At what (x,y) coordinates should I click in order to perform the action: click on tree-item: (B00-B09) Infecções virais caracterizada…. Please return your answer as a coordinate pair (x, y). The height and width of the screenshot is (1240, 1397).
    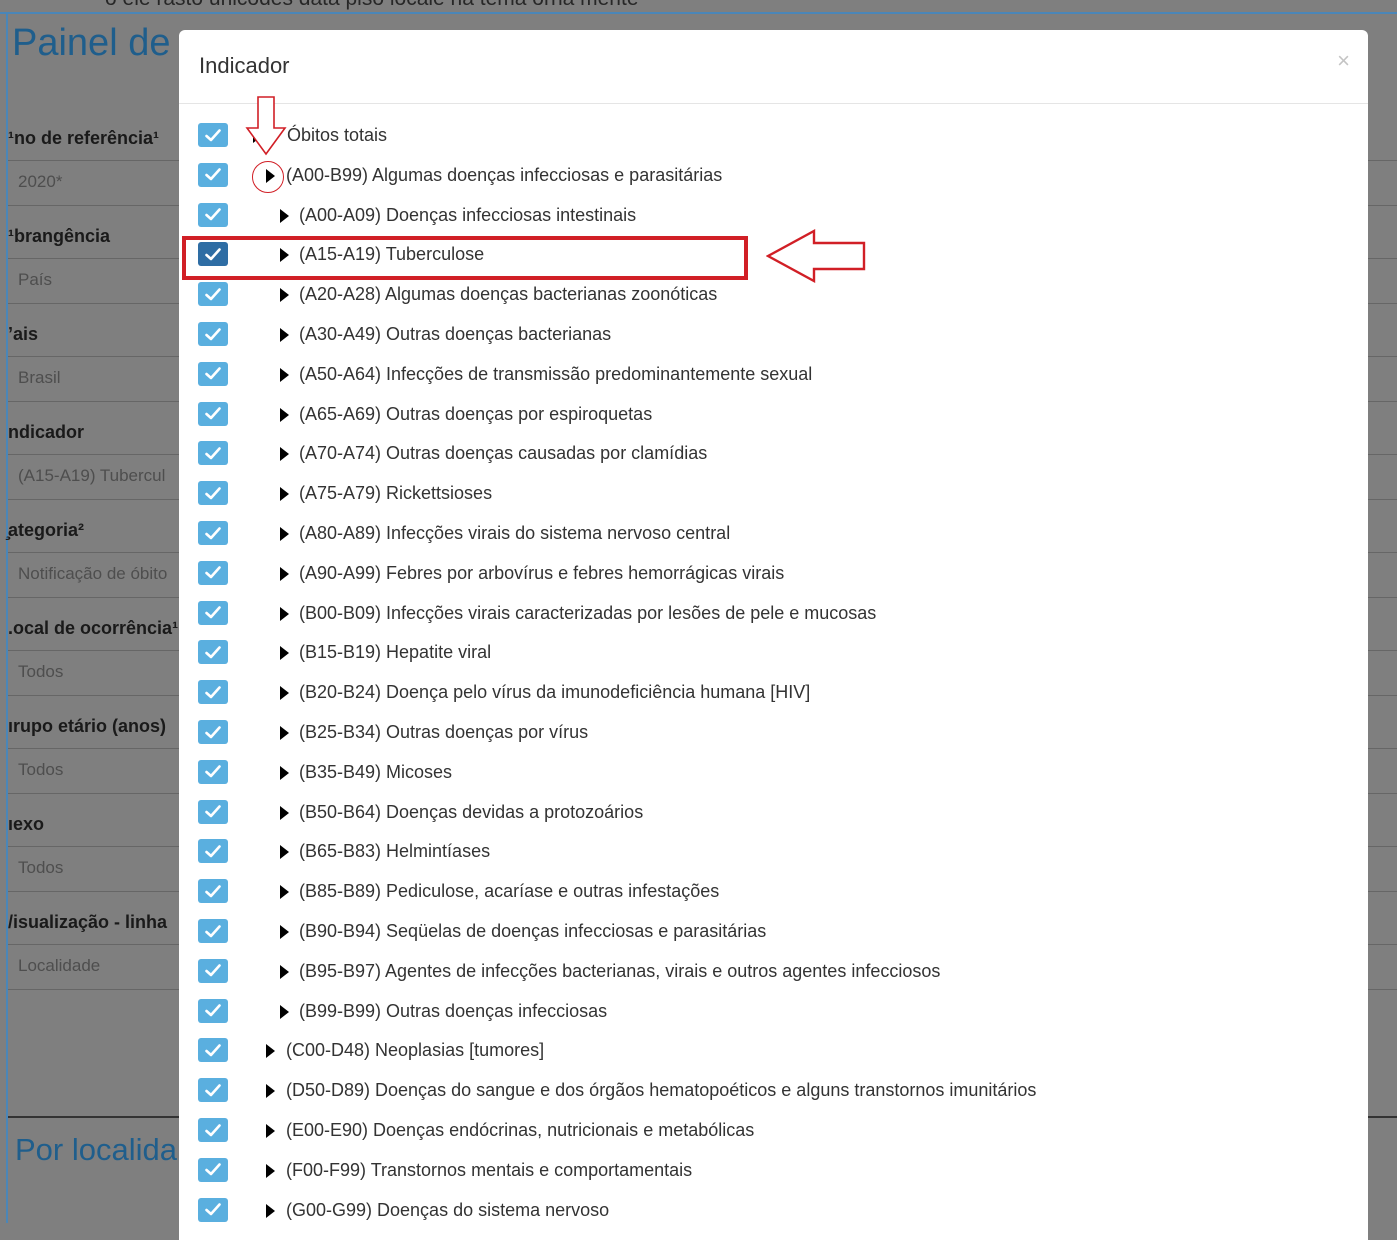
    Looking at the image, I should click on (773, 615).